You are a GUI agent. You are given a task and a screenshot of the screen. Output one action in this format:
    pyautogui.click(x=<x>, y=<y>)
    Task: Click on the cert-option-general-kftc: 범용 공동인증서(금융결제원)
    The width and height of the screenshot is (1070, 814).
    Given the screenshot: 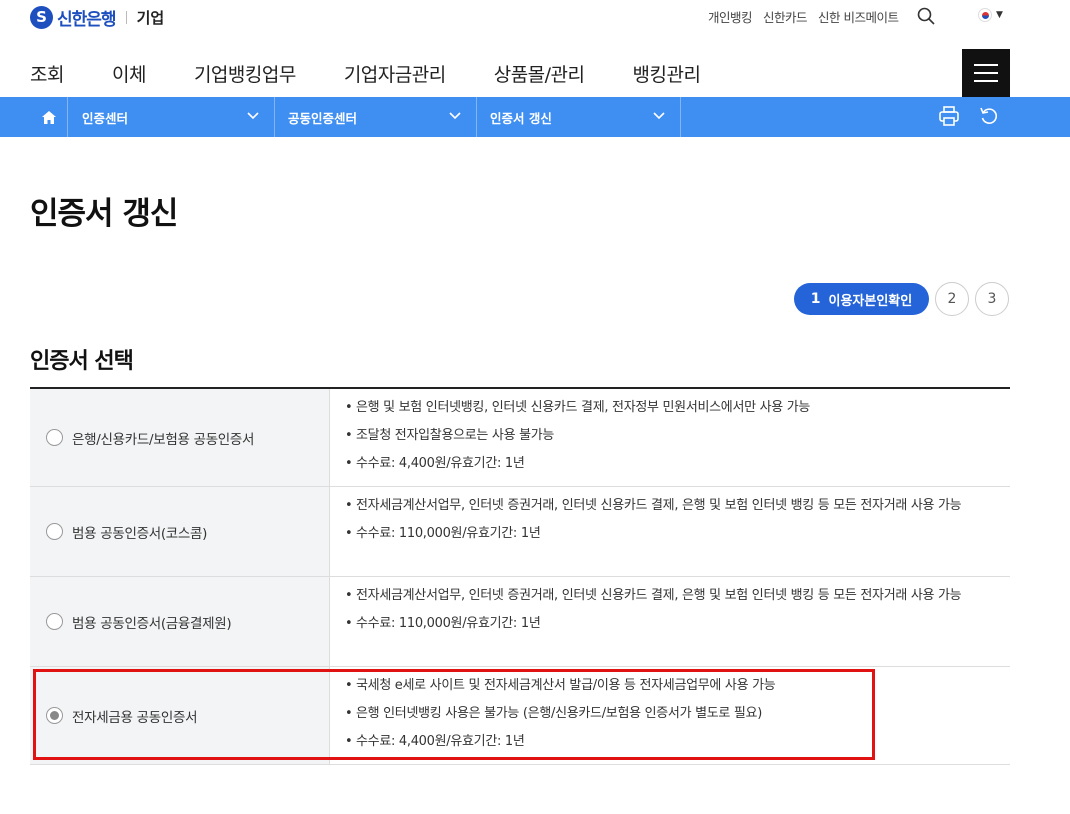 What is the action you would take?
    pyautogui.click(x=180, y=621)
    